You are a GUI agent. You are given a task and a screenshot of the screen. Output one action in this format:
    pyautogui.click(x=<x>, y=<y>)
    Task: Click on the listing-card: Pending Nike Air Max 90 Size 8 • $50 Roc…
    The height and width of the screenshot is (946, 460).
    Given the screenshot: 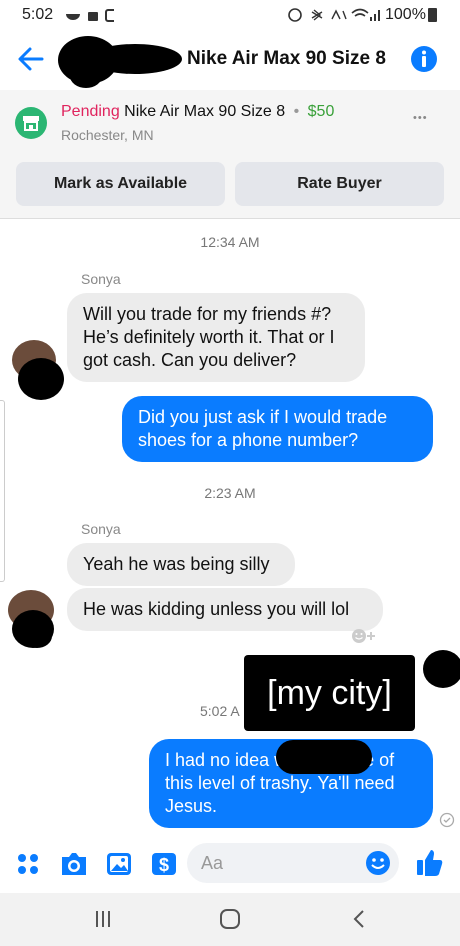 What is the action you would take?
    pyautogui.click(x=230, y=154)
    